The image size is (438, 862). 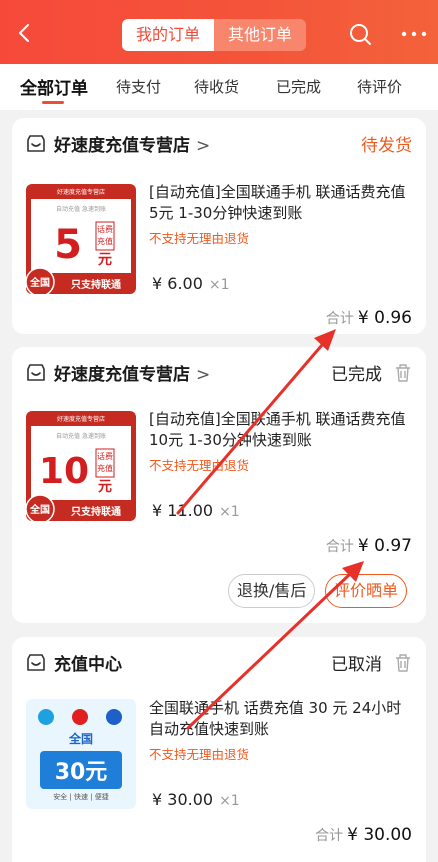 What do you see at coordinates (168, 35) in the screenshot?
I see `my-orders-tab: 我的订单` at bounding box center [168, 35].